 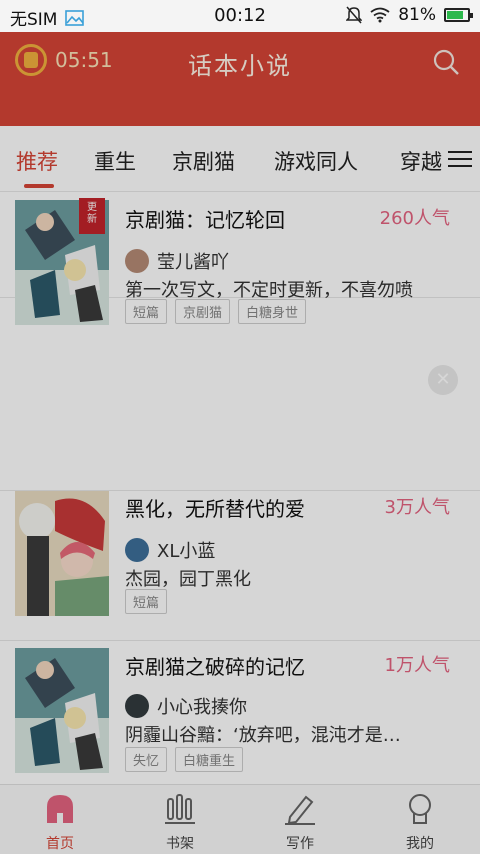 What do you see at coordinates (215, 665) in the screenshot?
I see `book-title: 京剧猫之破碎的记忆` at bounding box center [215, 665].